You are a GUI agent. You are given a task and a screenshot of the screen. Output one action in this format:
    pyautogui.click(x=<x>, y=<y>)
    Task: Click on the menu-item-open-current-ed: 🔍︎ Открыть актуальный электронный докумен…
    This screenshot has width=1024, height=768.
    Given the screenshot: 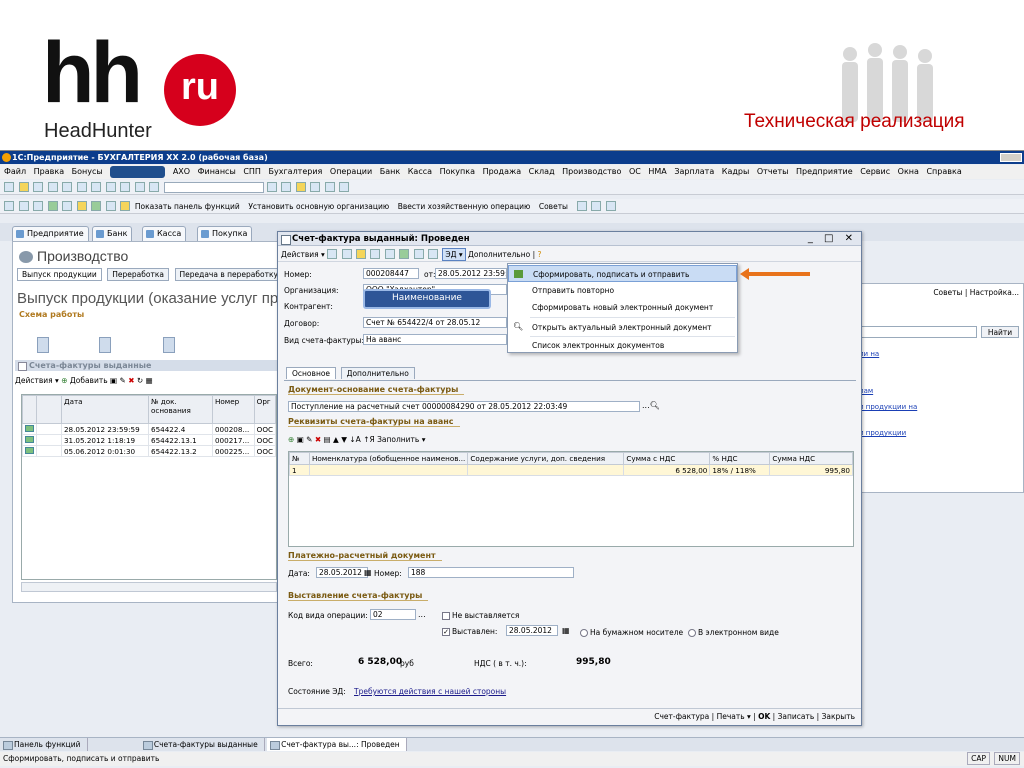 What is the action you would take?
    pyautogui.click(x=622, y=327)
    